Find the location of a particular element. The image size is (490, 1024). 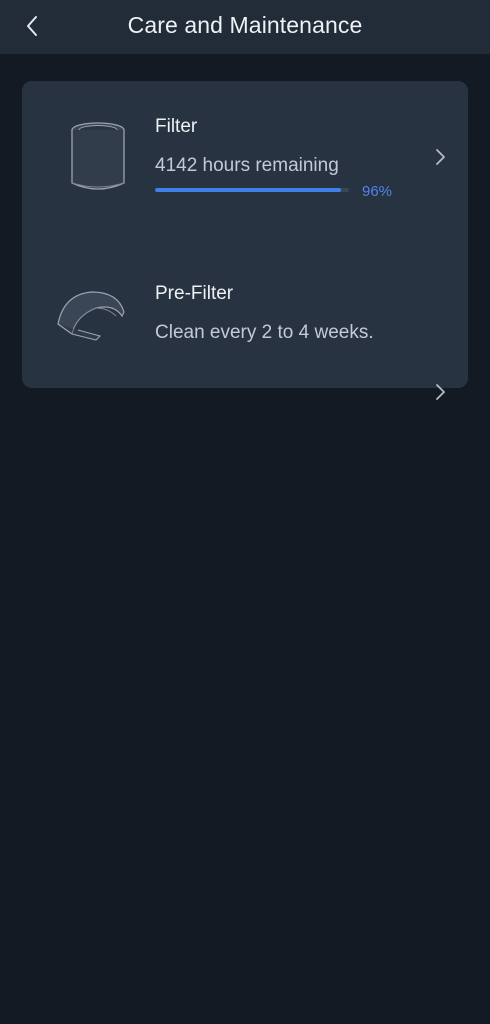

filter-item: Filter 4142 hours remaining 96% is located at coordinates (245, 161).